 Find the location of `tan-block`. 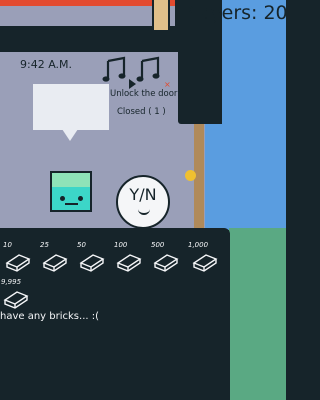

tan-block is located at coordinates (161, 16).